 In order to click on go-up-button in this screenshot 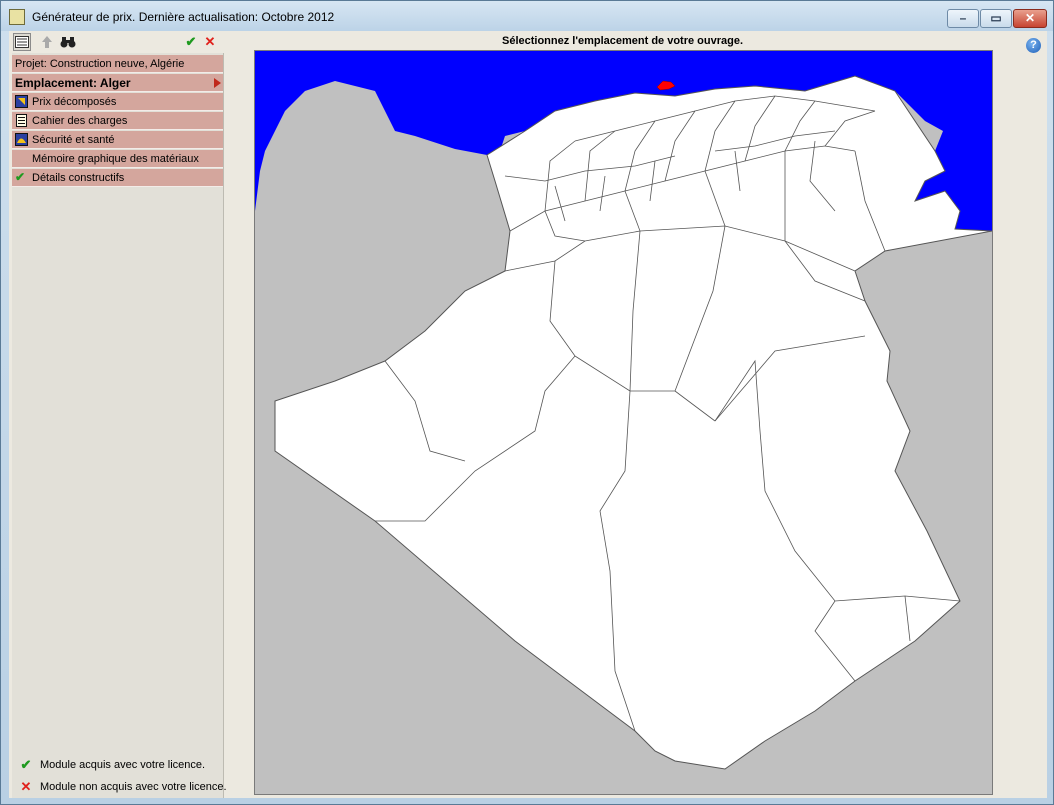, I will do `click(47, 42)`.